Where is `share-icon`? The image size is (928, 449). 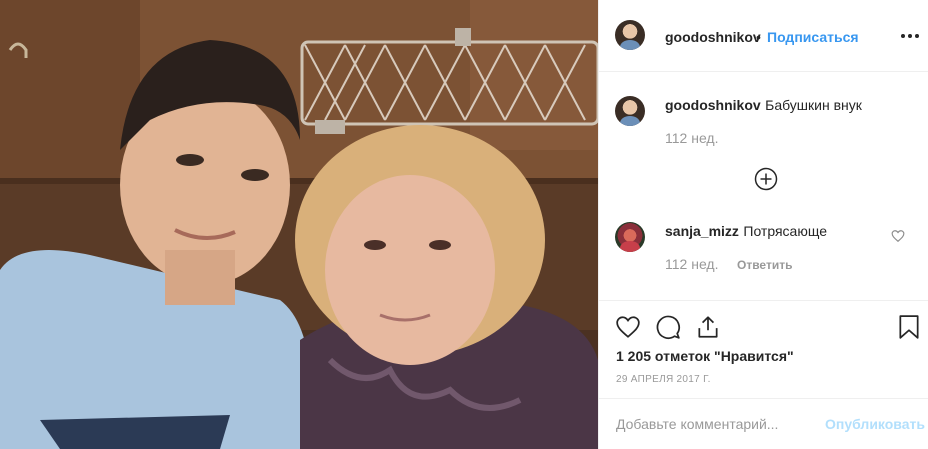 share-icon is located at coordinates (708, 327).